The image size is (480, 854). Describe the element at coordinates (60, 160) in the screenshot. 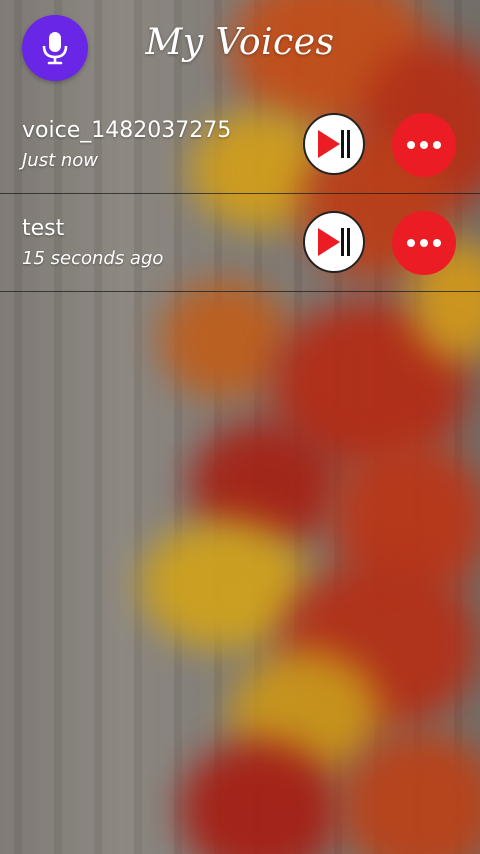

I see `recording-timestamp: Just now` at that location.